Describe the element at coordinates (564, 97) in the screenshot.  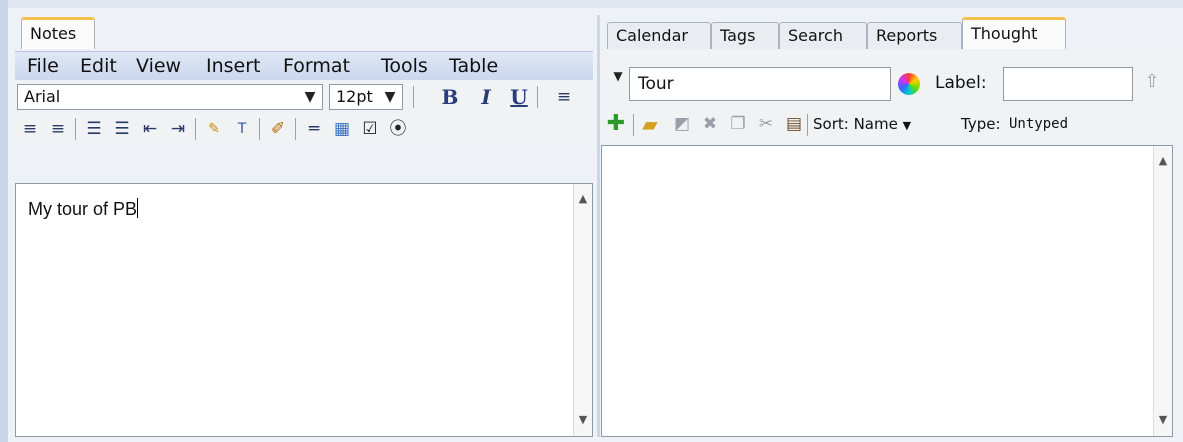
I see `align-left-icon: ≡` at that location.